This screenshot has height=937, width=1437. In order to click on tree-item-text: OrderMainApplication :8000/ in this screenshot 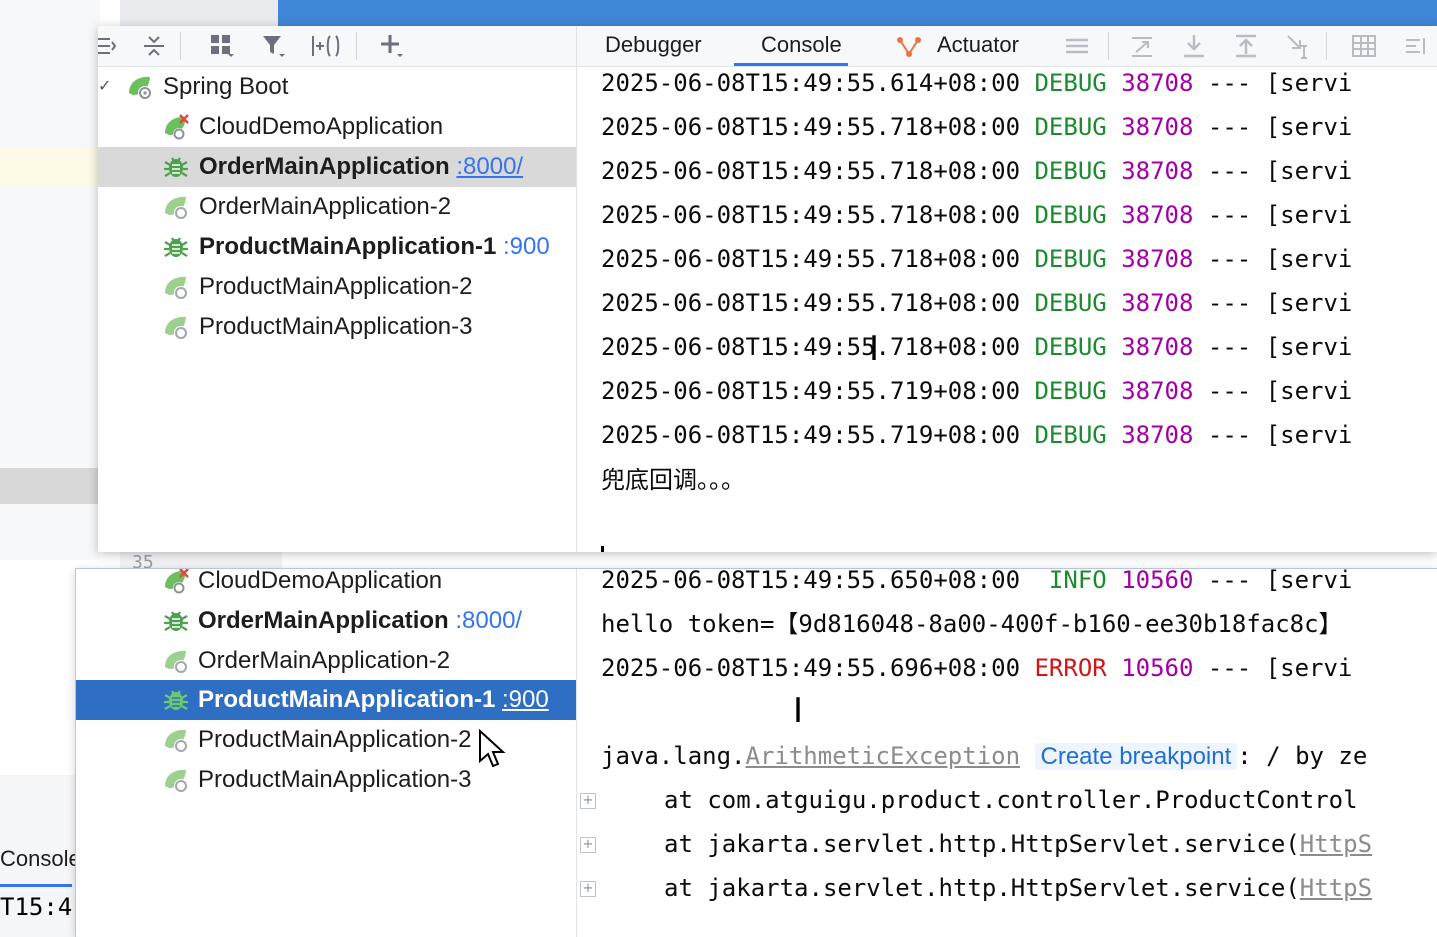, I will do `click(360, 621)`.